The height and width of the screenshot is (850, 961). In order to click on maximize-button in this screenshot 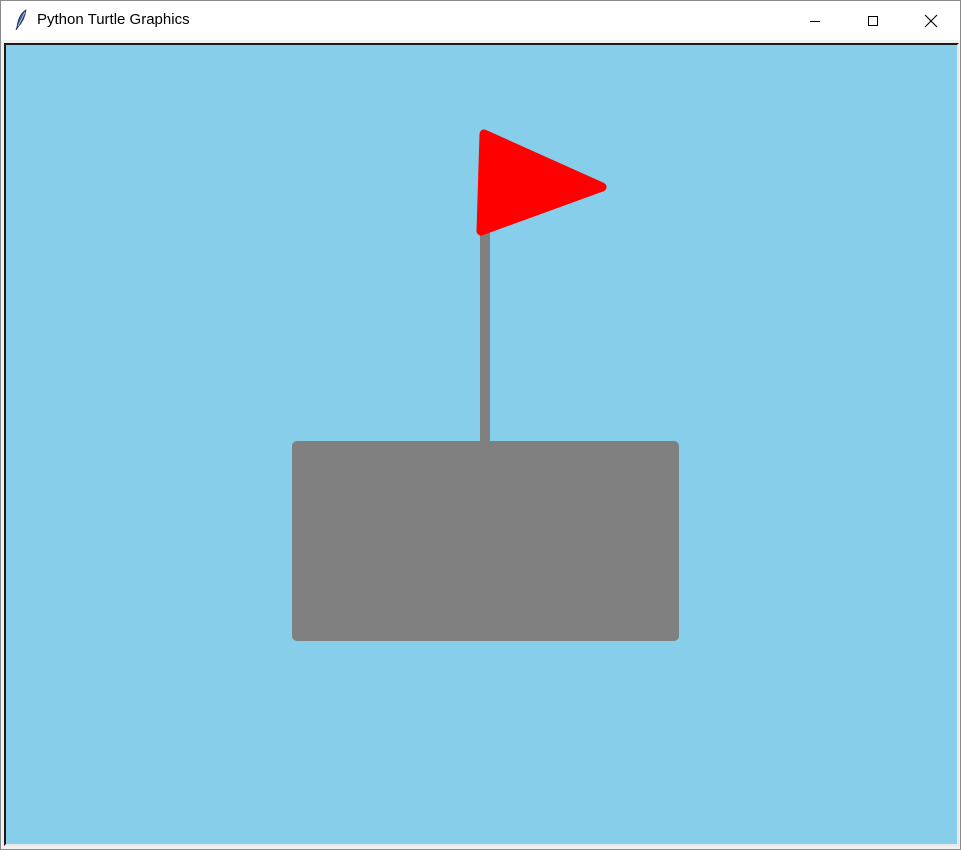, I will do `click(873, 20)`.